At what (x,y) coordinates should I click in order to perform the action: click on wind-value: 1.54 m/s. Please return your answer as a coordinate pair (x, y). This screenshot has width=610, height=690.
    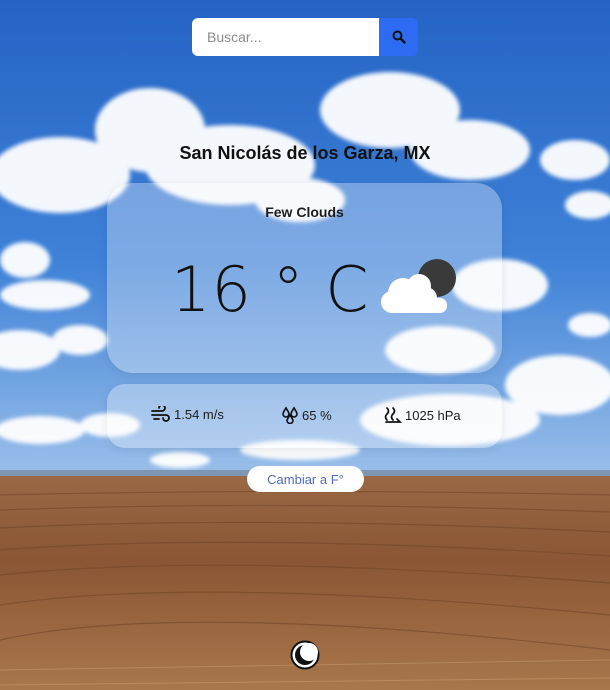
    Looking at the image, I should click on (199, 414).